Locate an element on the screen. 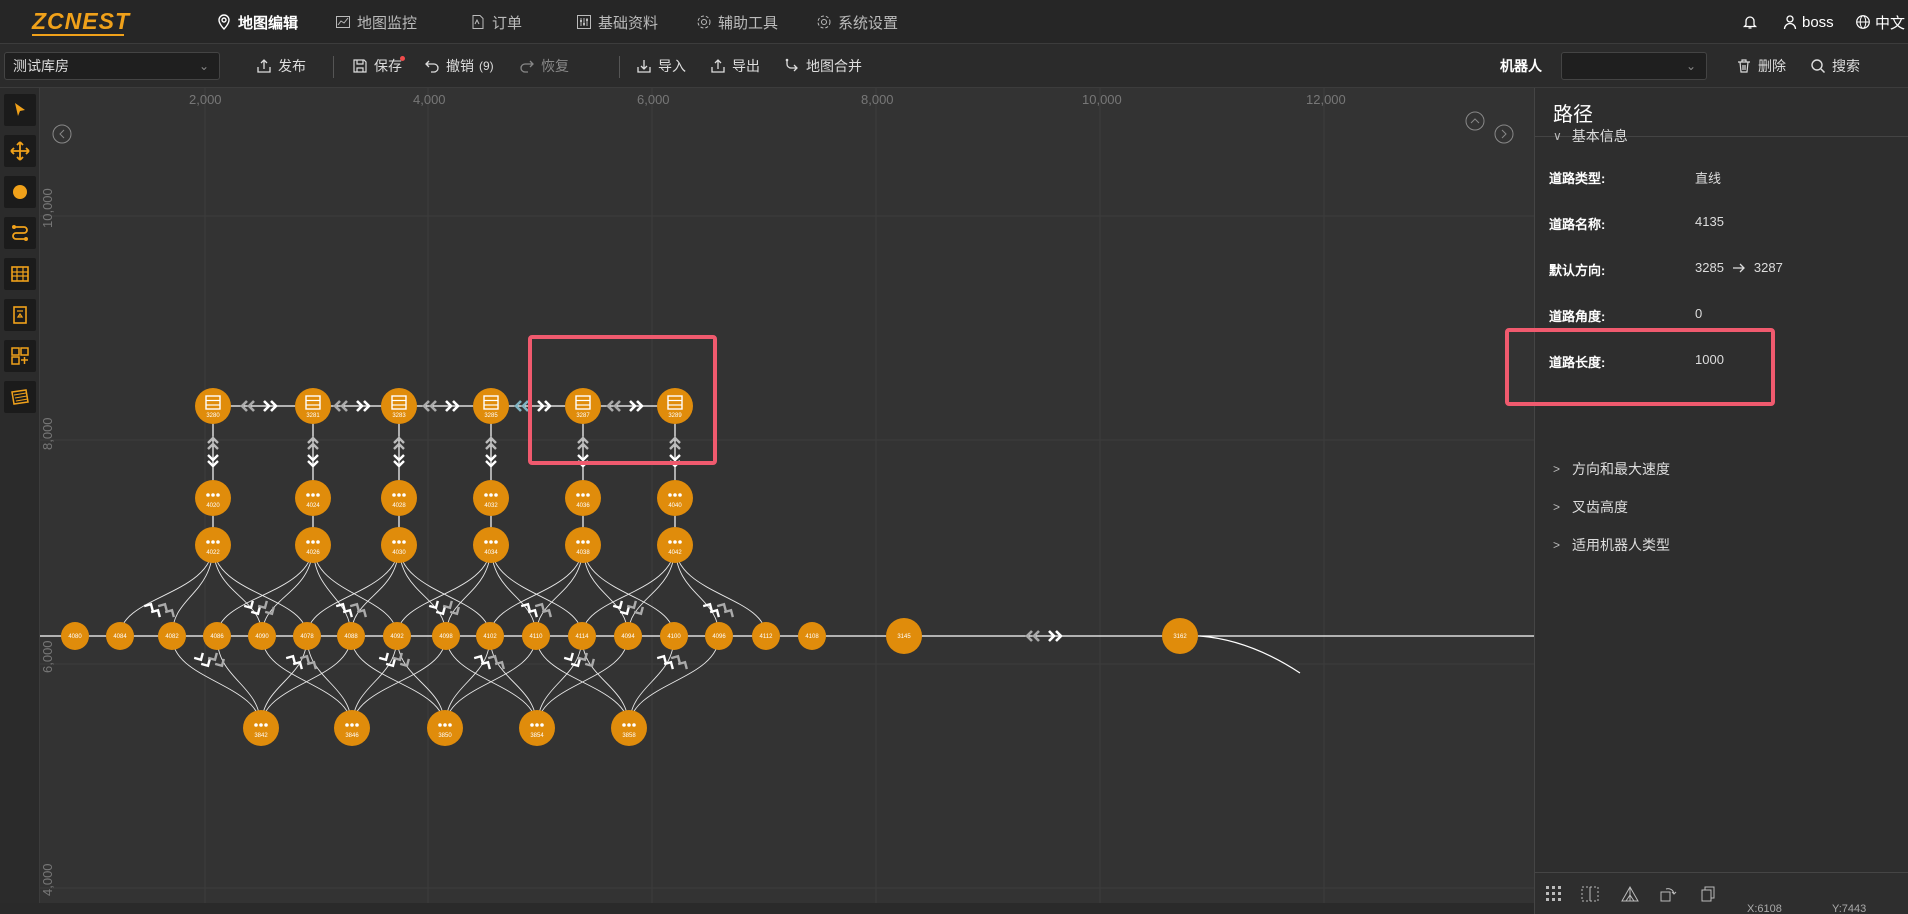  language-switch: 中文 is located at coordinates (1880, 22).